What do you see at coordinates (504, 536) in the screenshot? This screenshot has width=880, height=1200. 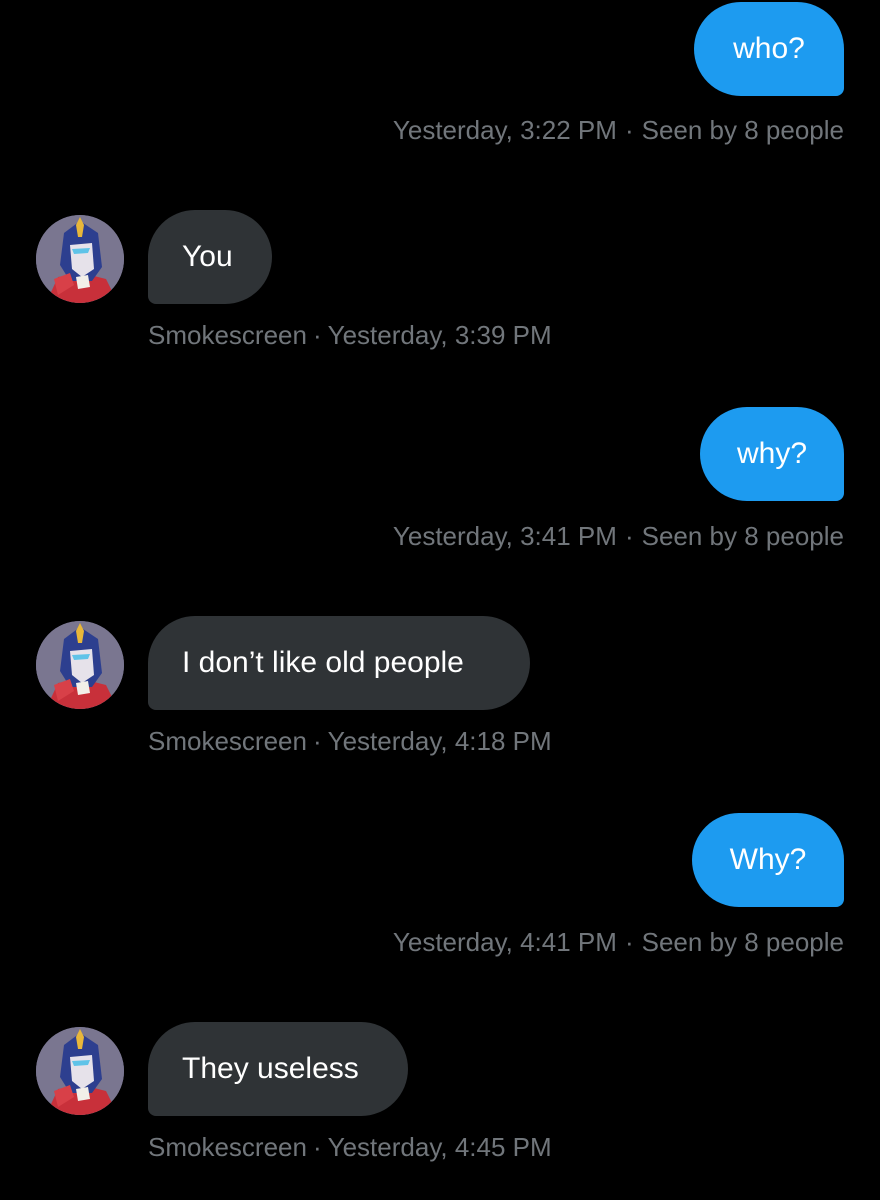 I see `message-time: Yesterday, 3:41 PM` at bounding box center [504, 536].